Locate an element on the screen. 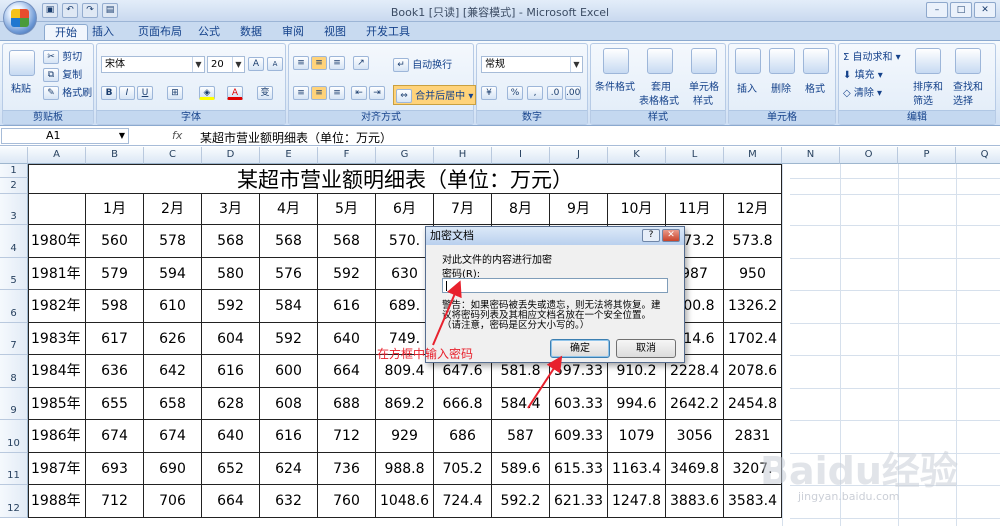  arrow-to-input is located at coordinates (447, 313).